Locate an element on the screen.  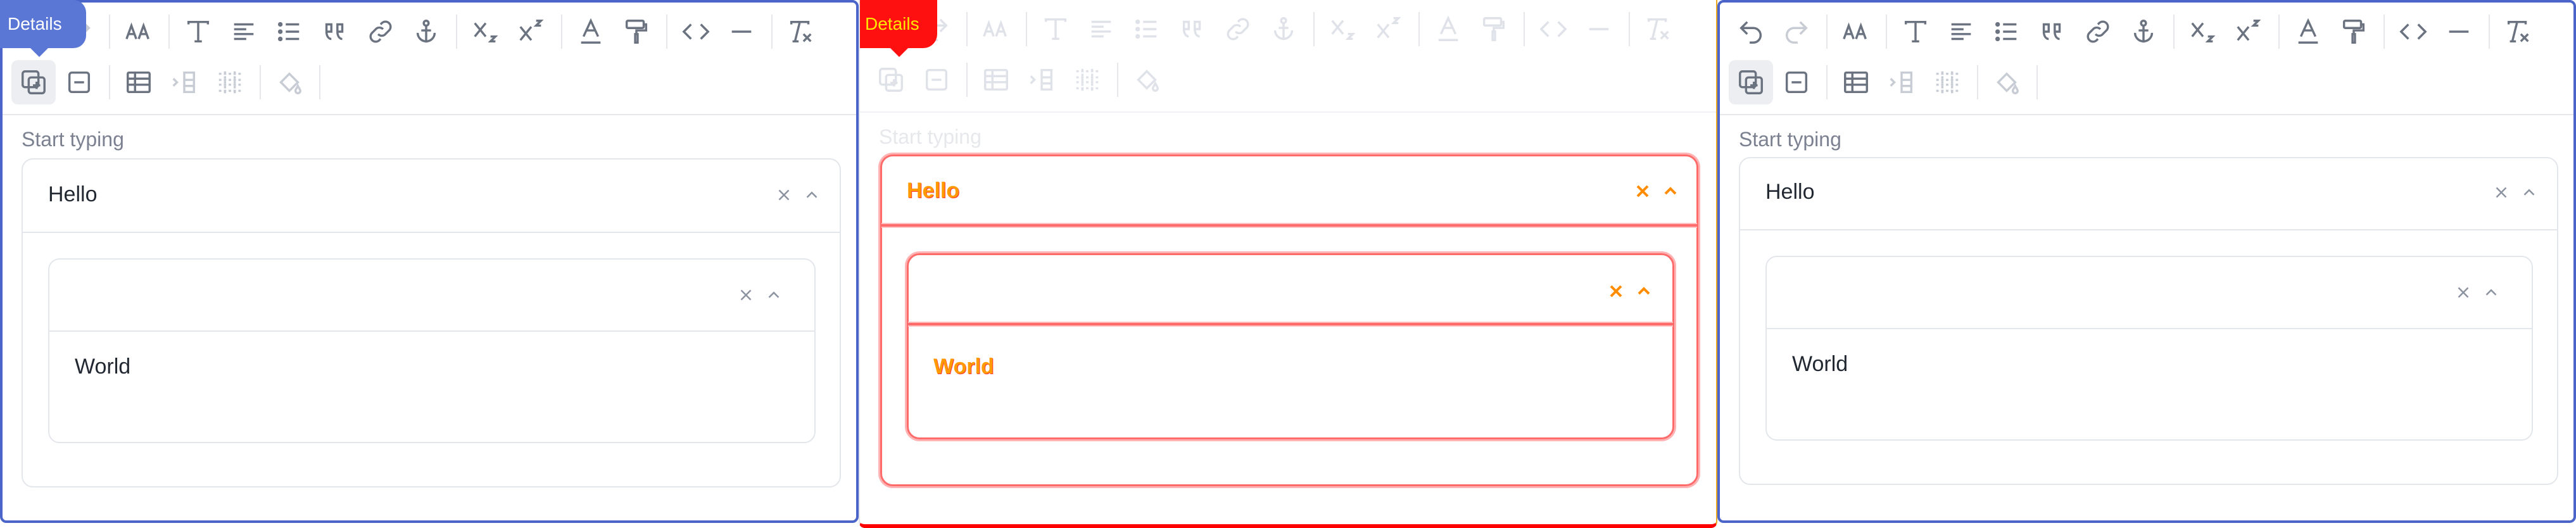
placeholder-label: Start typing is located at coordinates (73, 139).